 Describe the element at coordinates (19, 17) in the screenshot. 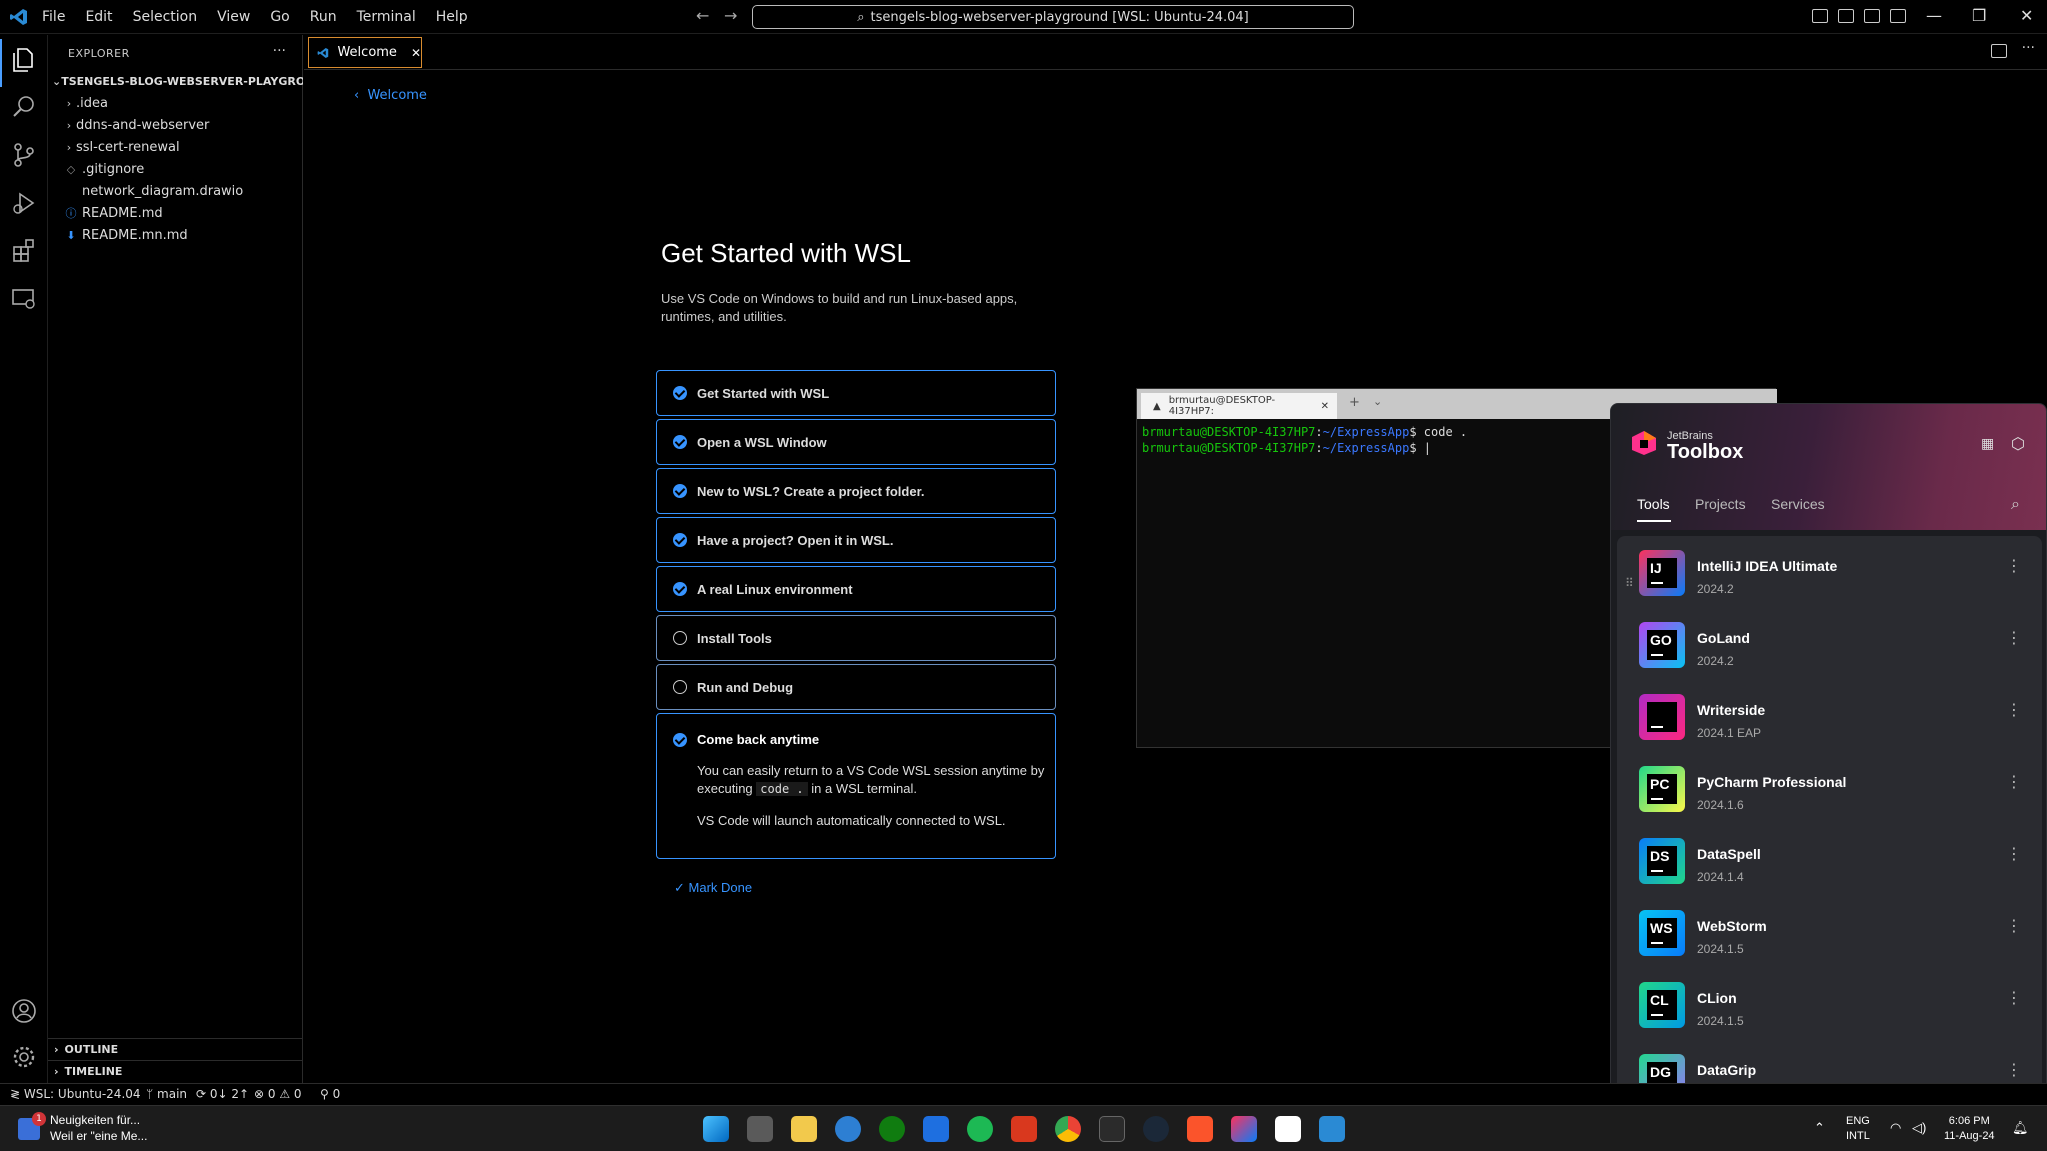

I see `vscode-logo-icon` at that location.